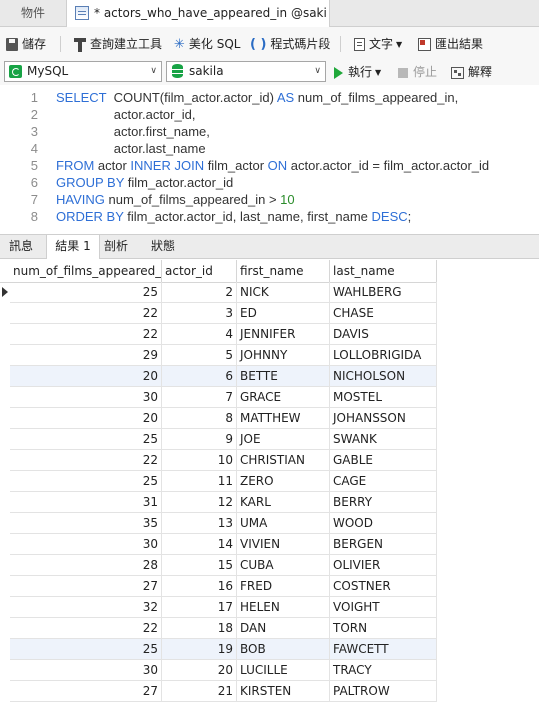 The width and height of the screenshot is (539, 707). Describe the element at coordinates (383, 460) in the screenshot. I see `cell-last-name: GABLE` at that location.